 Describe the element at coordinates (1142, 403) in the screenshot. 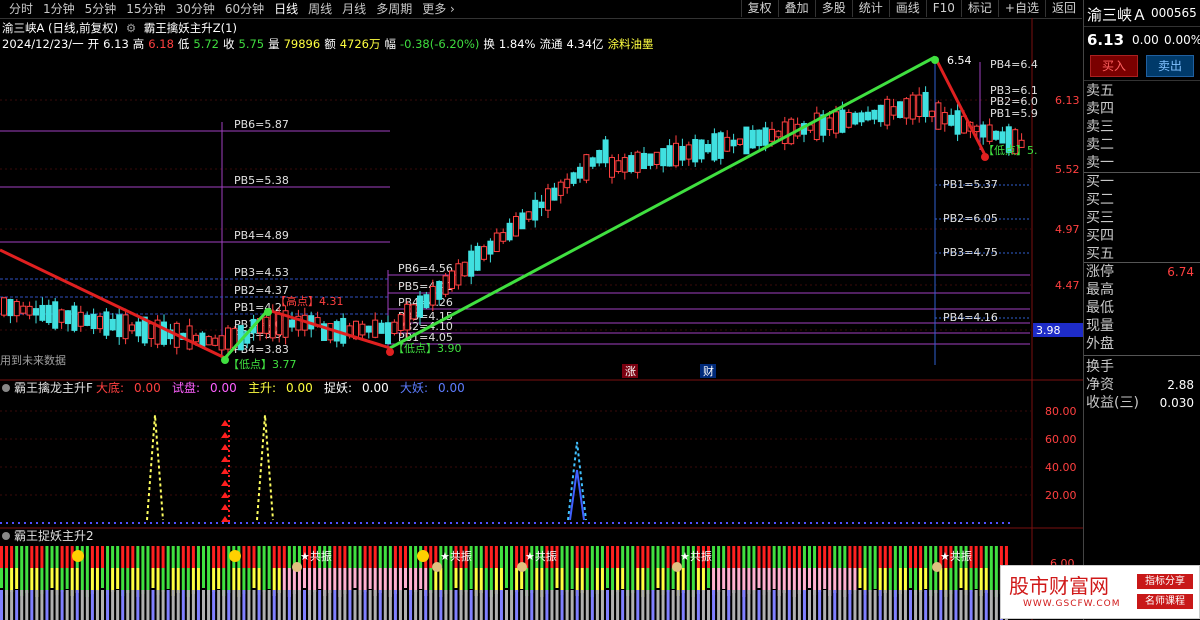

I see `stat-row-7: 收益(三) 0.030` at that location.